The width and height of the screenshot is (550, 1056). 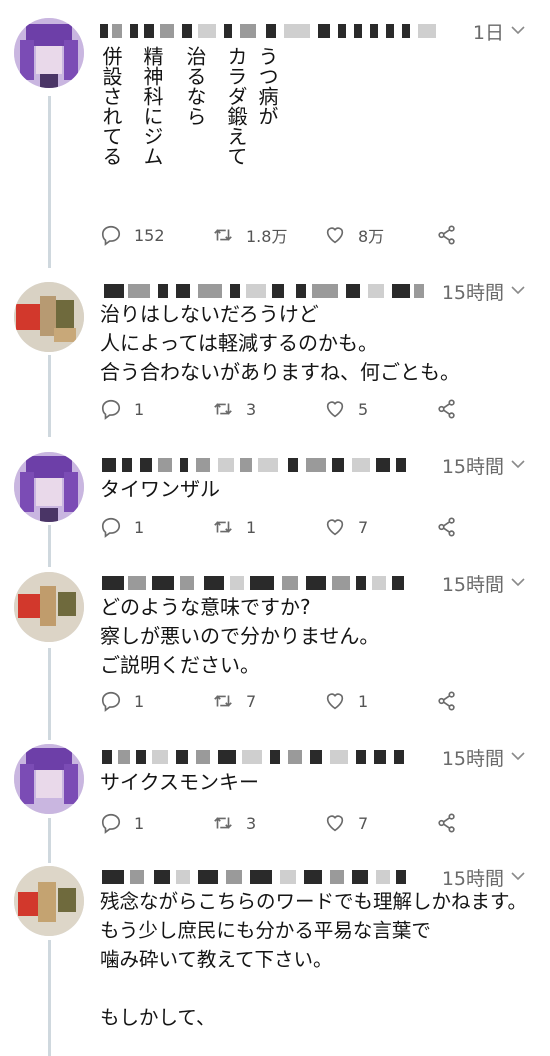 I want to click on tweet: 15時間 タイワンザル 1 1 7, so click(x=275, y=500).